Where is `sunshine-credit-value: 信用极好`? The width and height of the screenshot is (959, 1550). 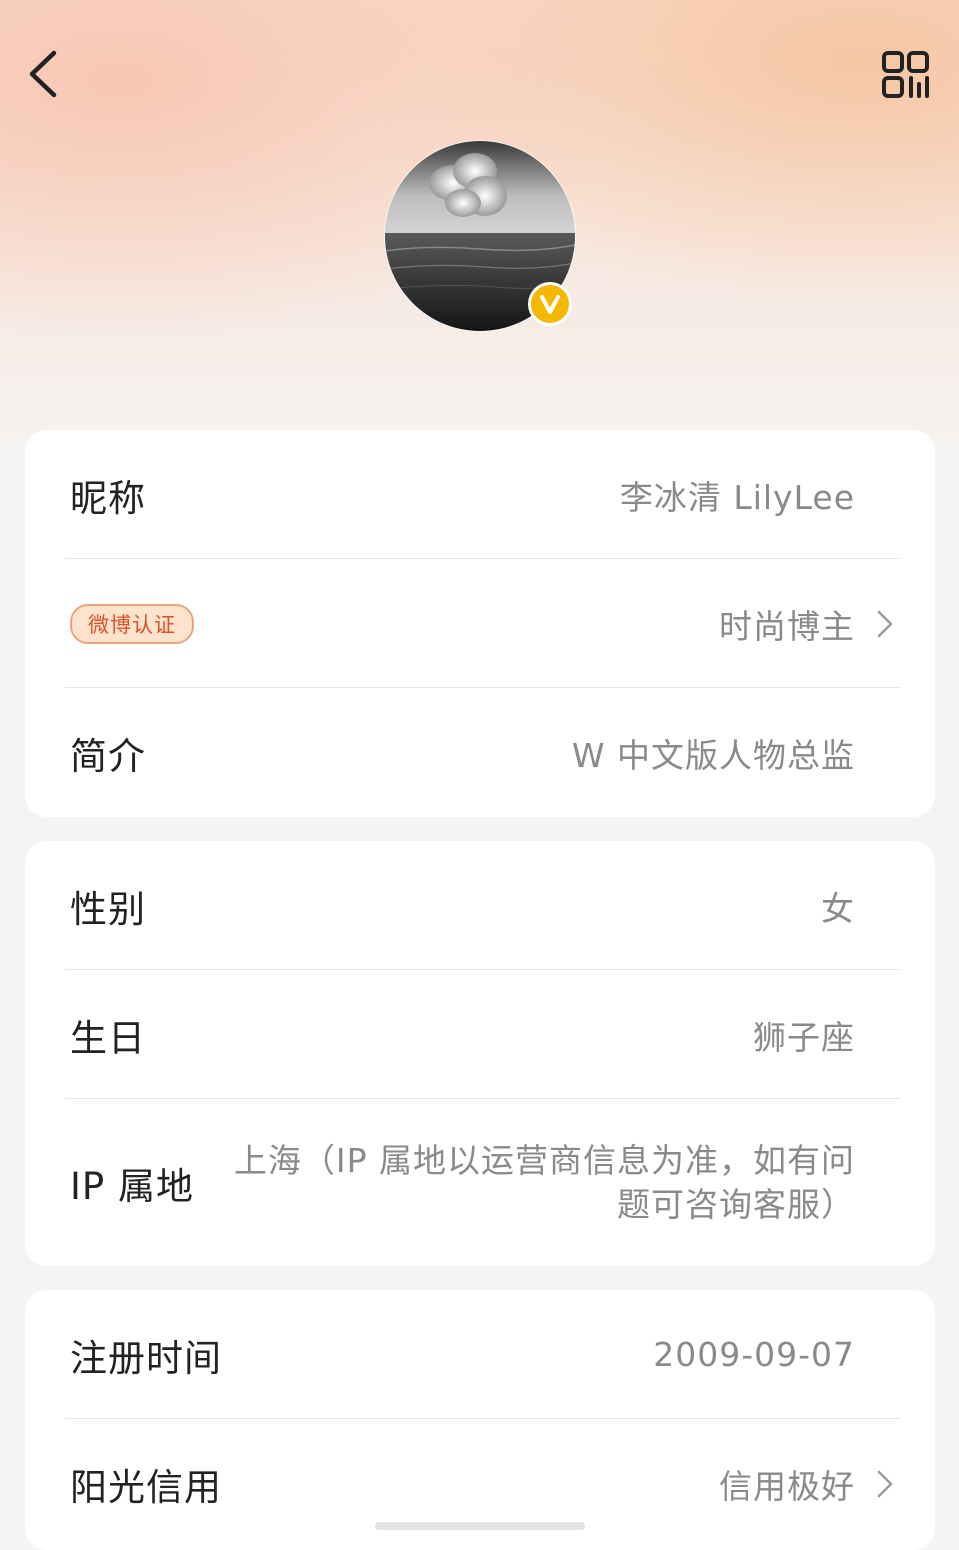 sunshine-credit-value: 信用极好 is located at coordinates (787, 1486).